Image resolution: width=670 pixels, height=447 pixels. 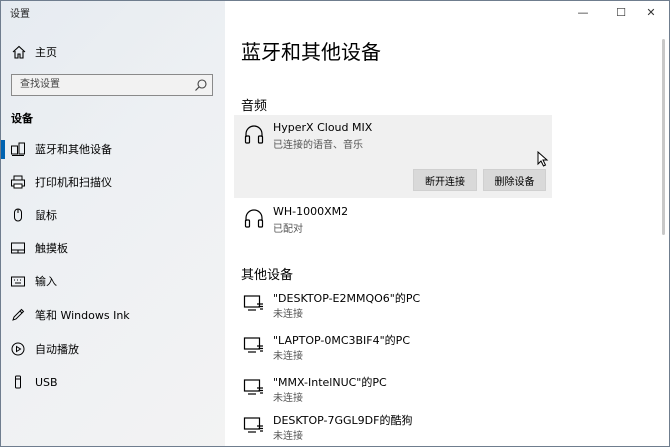 I want to click on device-desktop-7ggl9df: DESKTOP-7GGL9DF的酷狗 未连接, so click(x=393, y=426).